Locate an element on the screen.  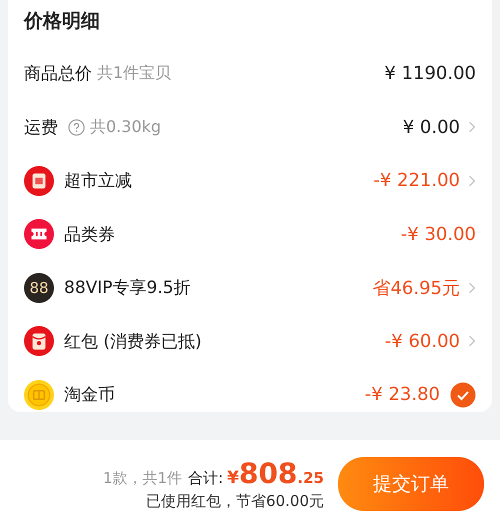
row-note: 共0.30kg is located at coordinates (126, 127).